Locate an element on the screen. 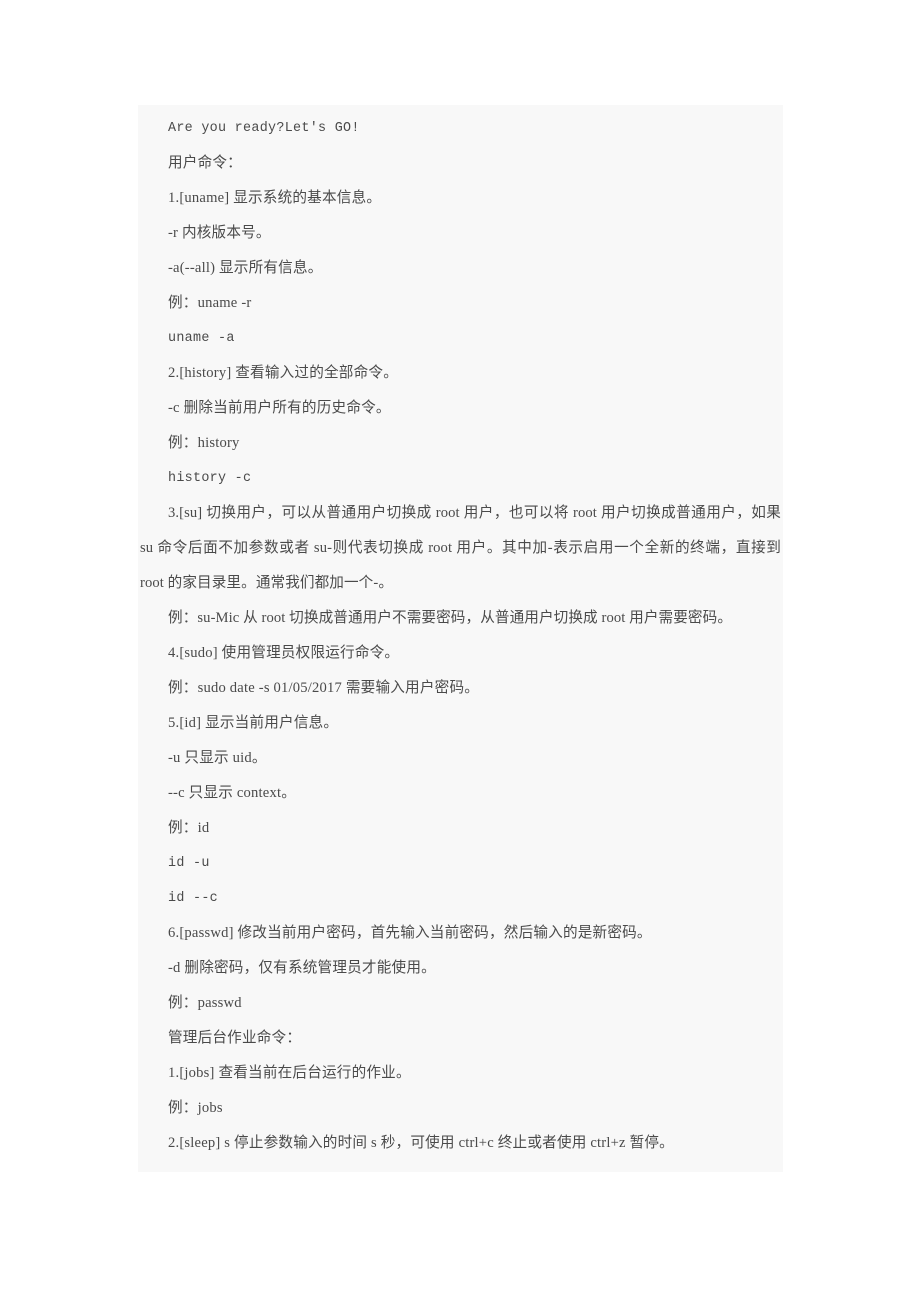  text-line: 例：history is located at coordinates (204, 443).